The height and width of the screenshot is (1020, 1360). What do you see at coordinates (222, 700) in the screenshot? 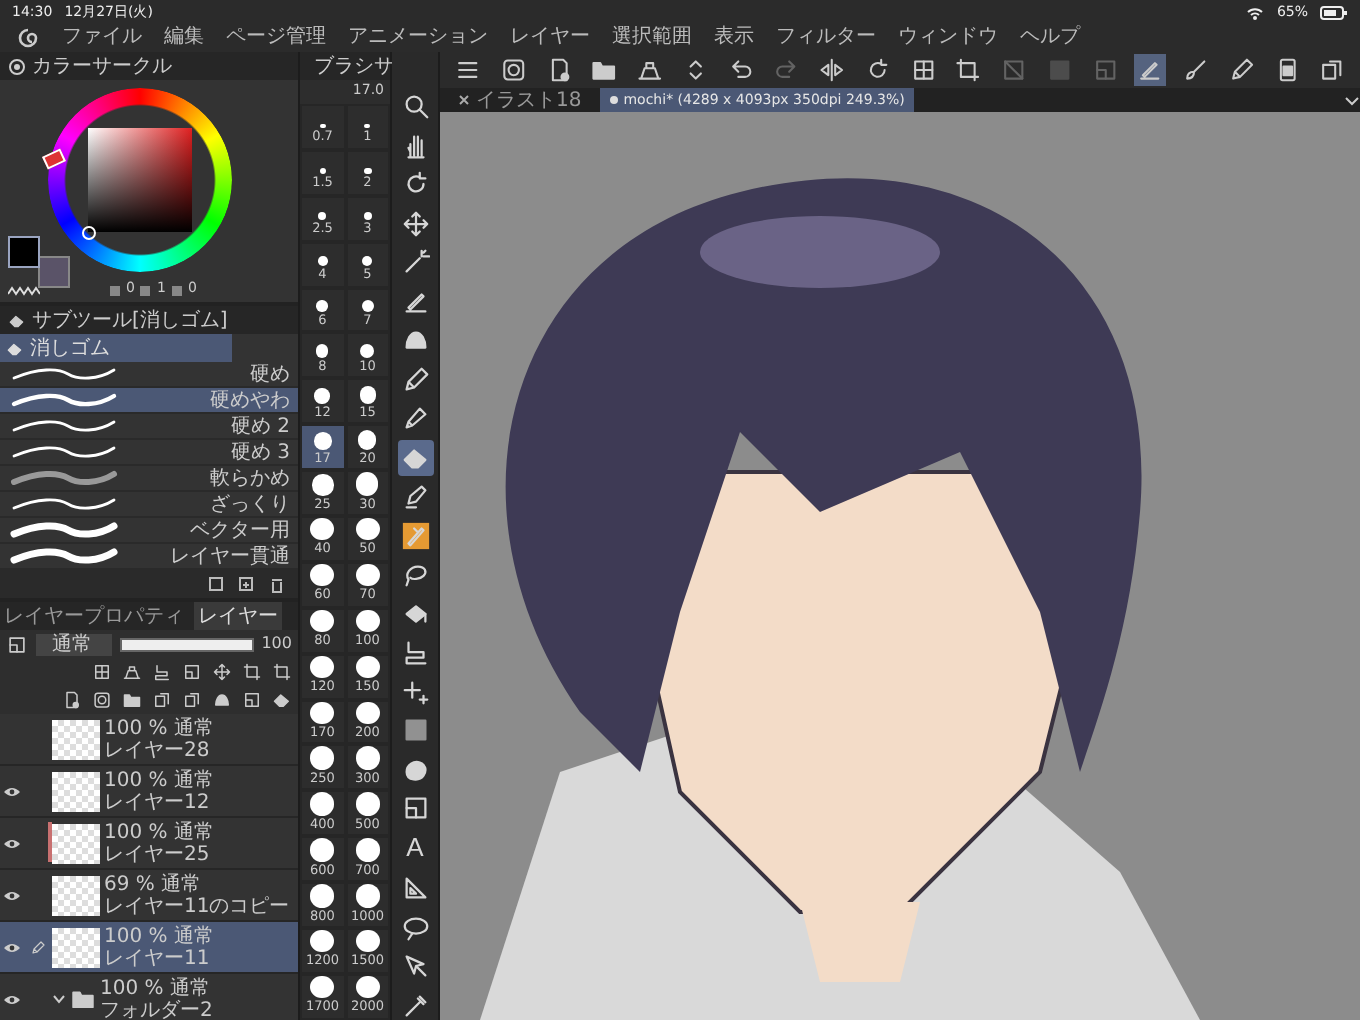
I see `ink-blob-icon` at bounding box center [222, 700].